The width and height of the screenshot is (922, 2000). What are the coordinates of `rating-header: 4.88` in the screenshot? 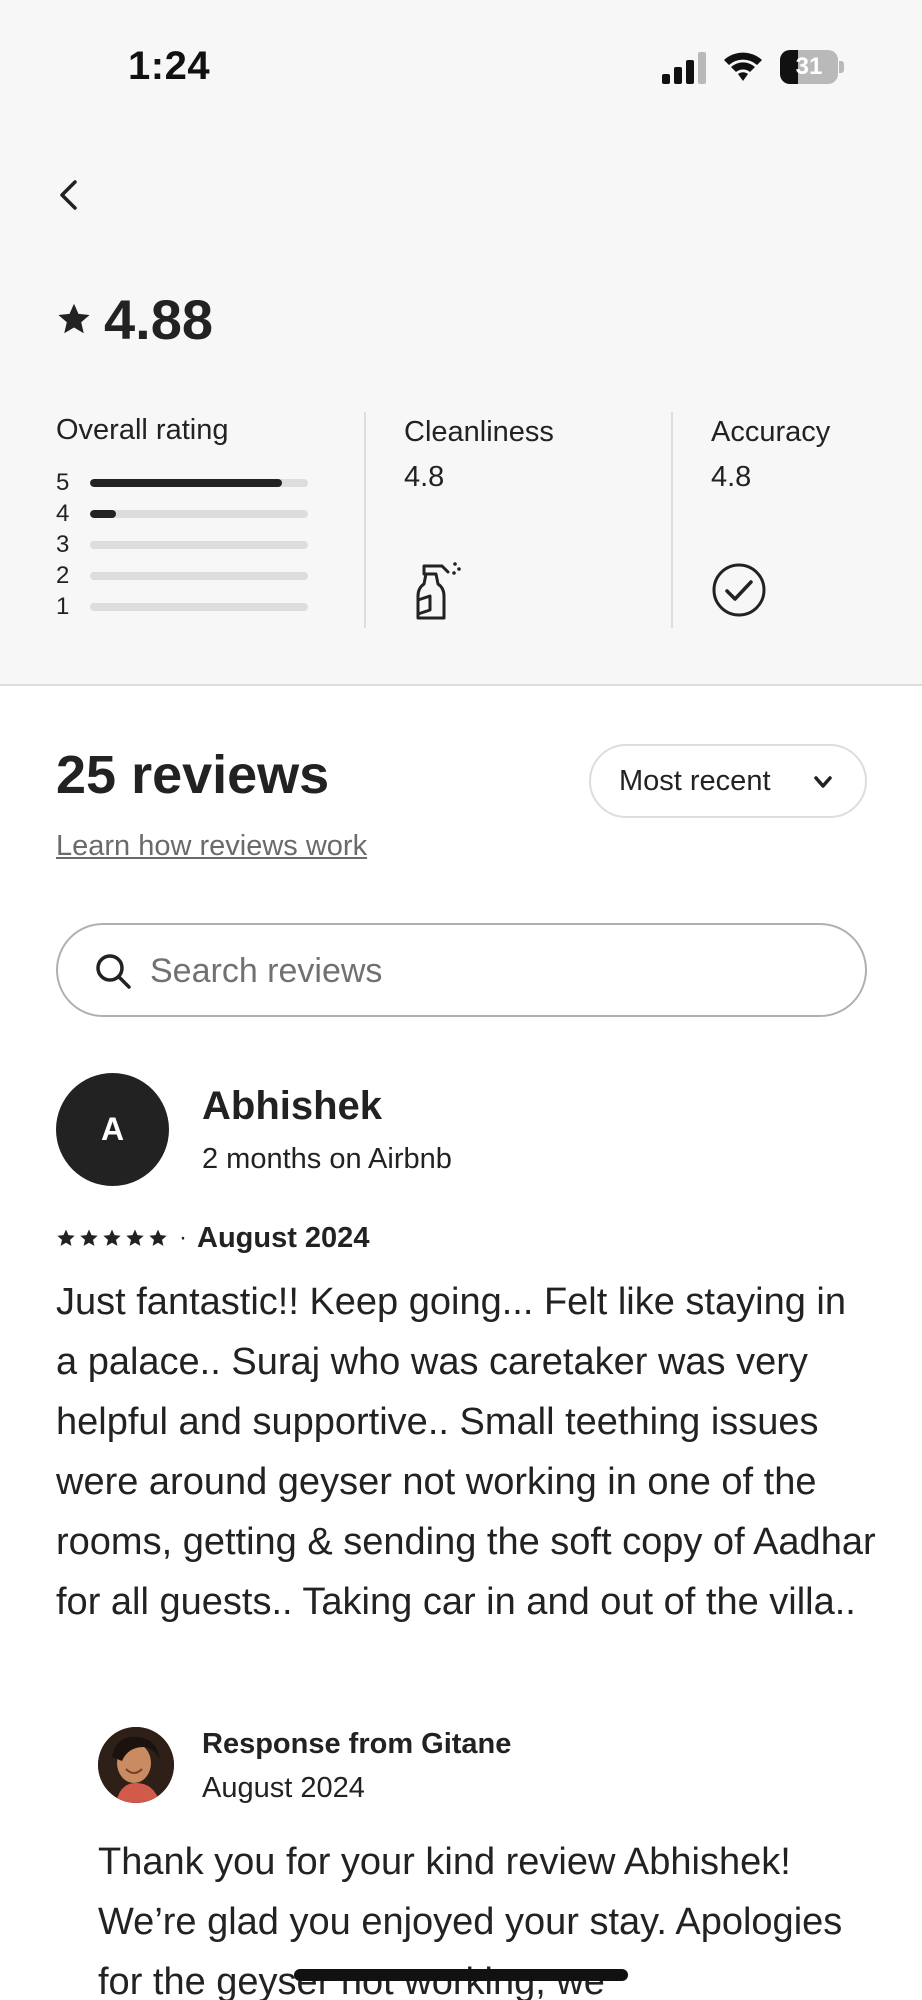 It's located at (134, 319).